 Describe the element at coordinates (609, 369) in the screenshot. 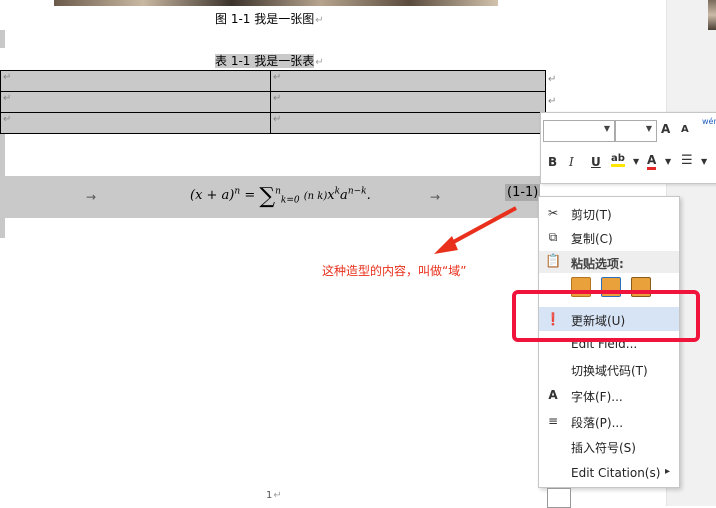

I see `menu-item-toggle-field-codes: 切换域代码(T)` at that location.